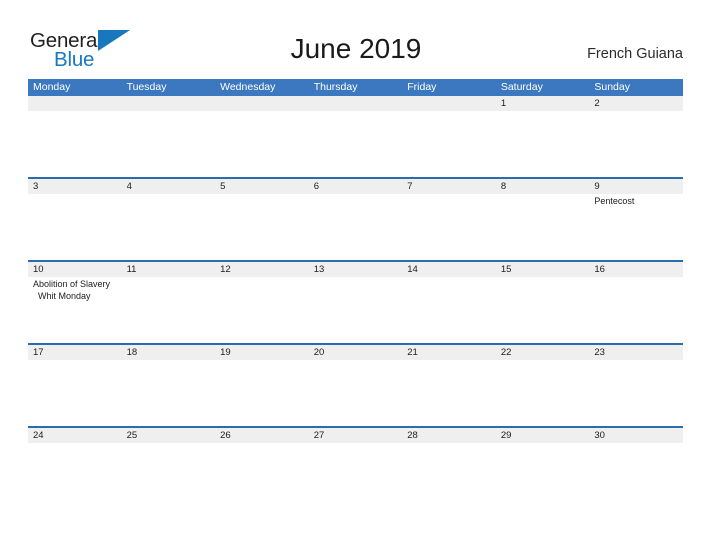 The width and height of the screenshot is (712, 550). What do you see at coordinates (449, 186) in the screenshot?
I see `day-number: 7` at bounding box center [449, 186].